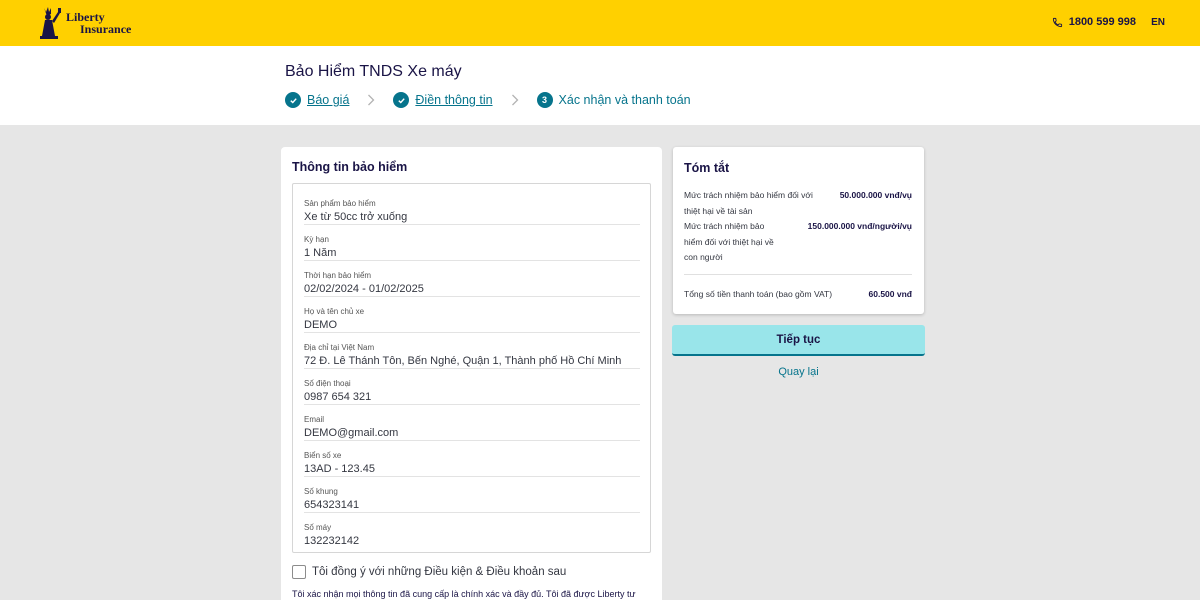 The height and width of the screenshot is (600, 1200). What do you see at coordinates (472, 495) in the screenshot?
I see `field-chassis-number: Số khung 654323141` at bounding box center [472, 495].